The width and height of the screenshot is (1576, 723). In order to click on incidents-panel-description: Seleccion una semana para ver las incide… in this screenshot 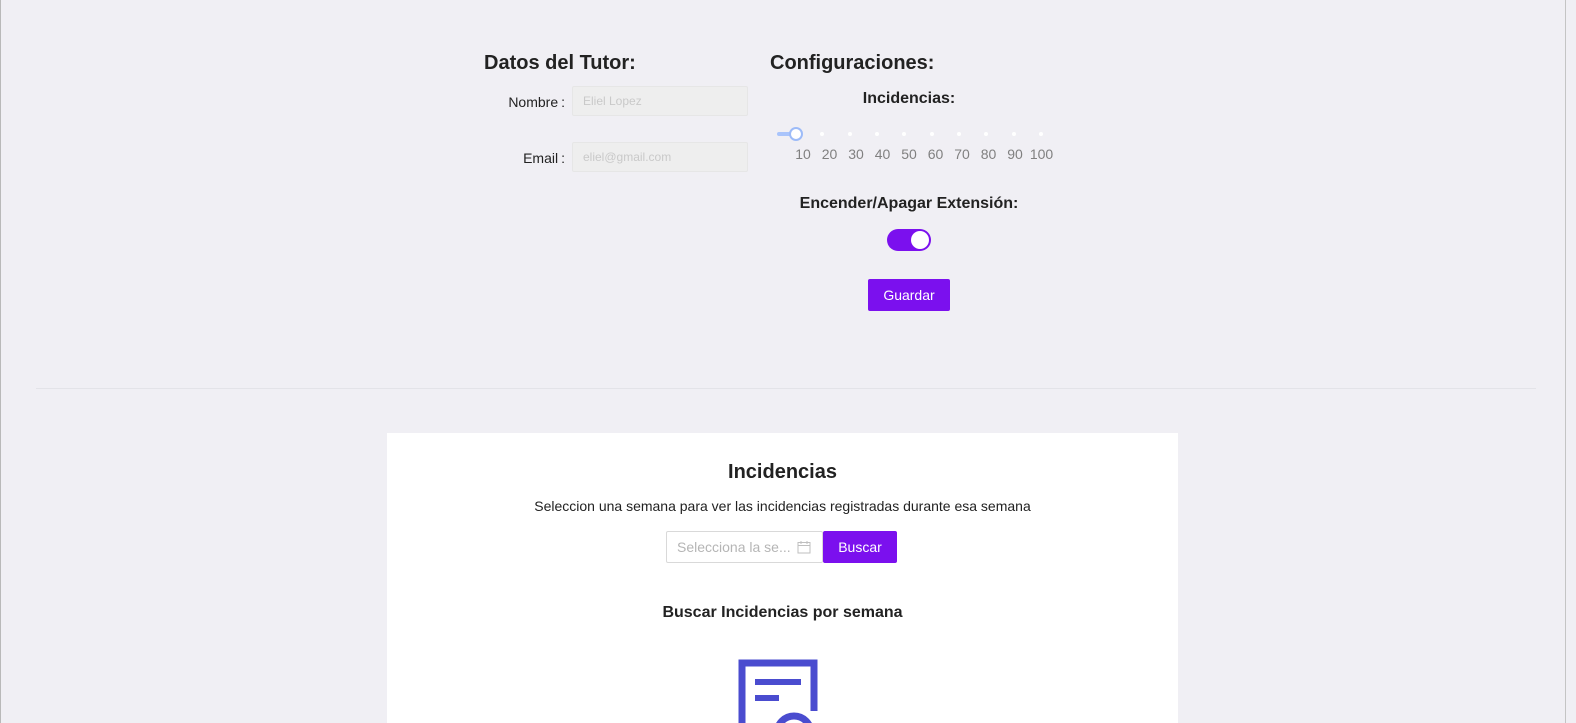, I will do `click(782, 506)`.